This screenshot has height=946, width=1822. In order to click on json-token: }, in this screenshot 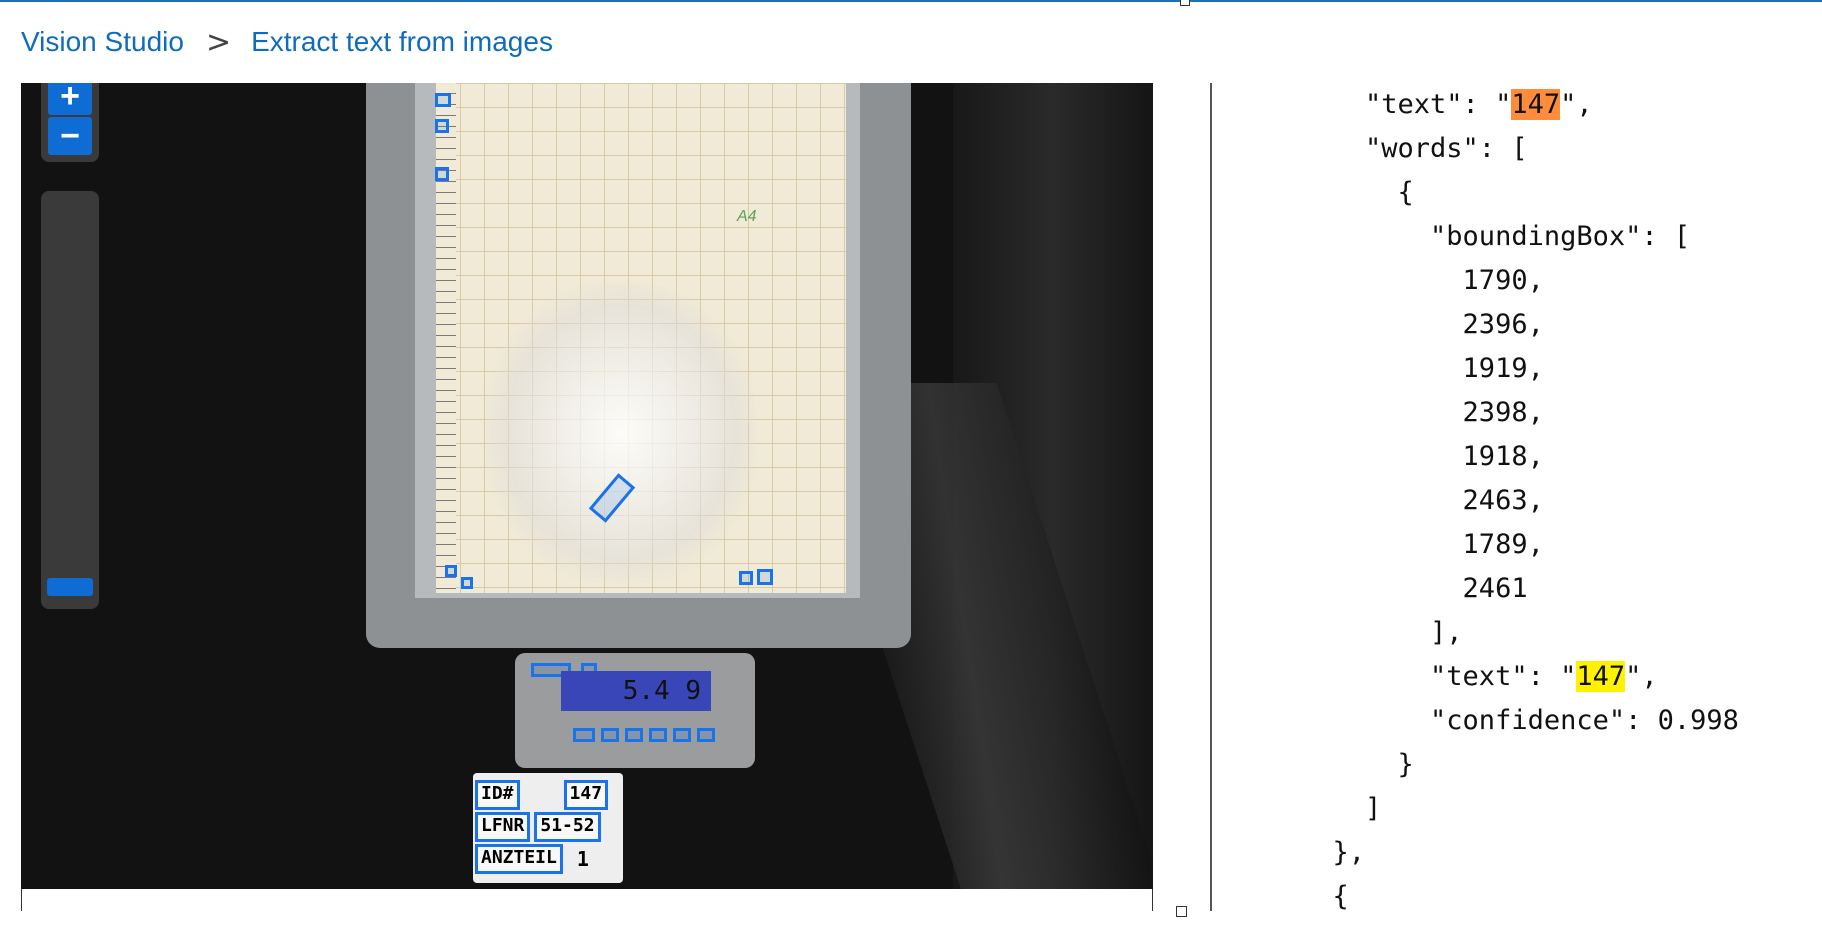, I will do `click(1333, 852)`.